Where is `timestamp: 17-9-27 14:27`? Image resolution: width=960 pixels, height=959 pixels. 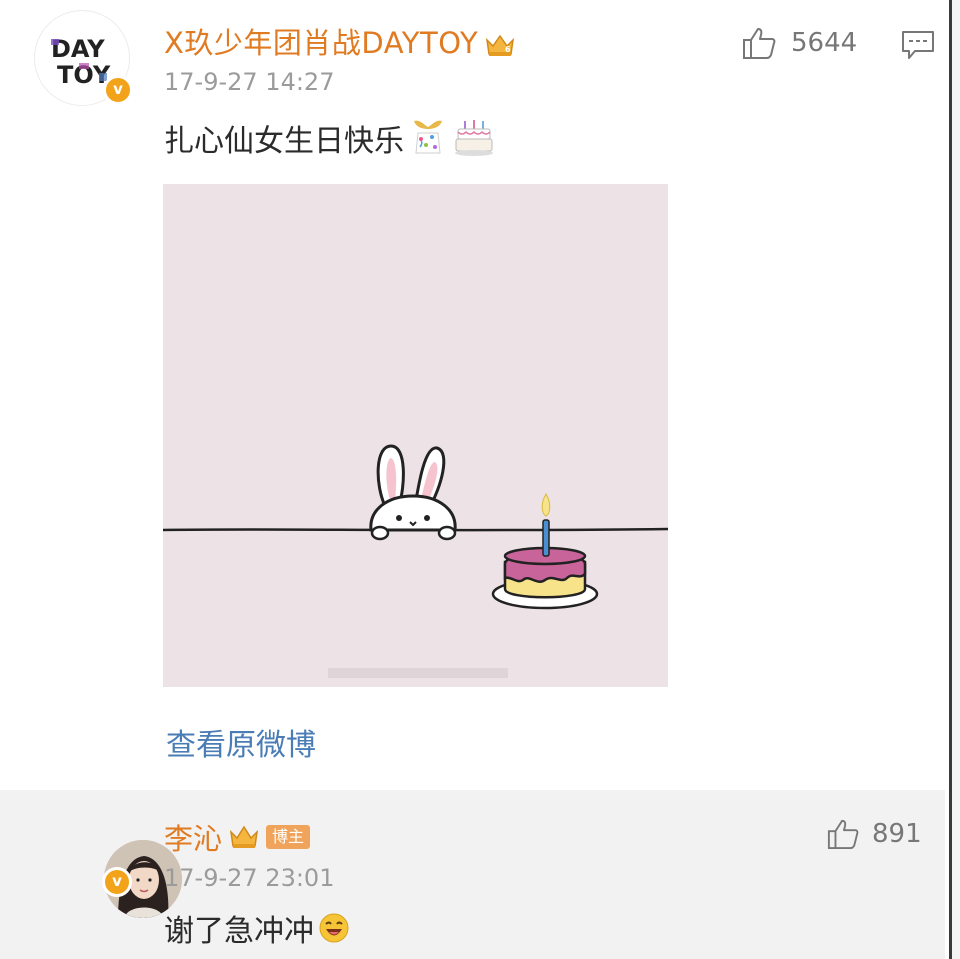
timestamp: 17-9-27 14:27 is located at coordinates (249, 82).